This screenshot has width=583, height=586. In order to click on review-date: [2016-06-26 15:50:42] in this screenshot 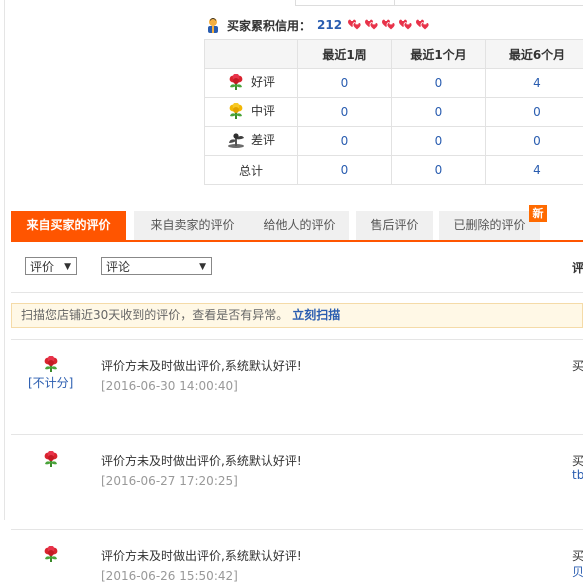, I will do `click(169, 576)`.